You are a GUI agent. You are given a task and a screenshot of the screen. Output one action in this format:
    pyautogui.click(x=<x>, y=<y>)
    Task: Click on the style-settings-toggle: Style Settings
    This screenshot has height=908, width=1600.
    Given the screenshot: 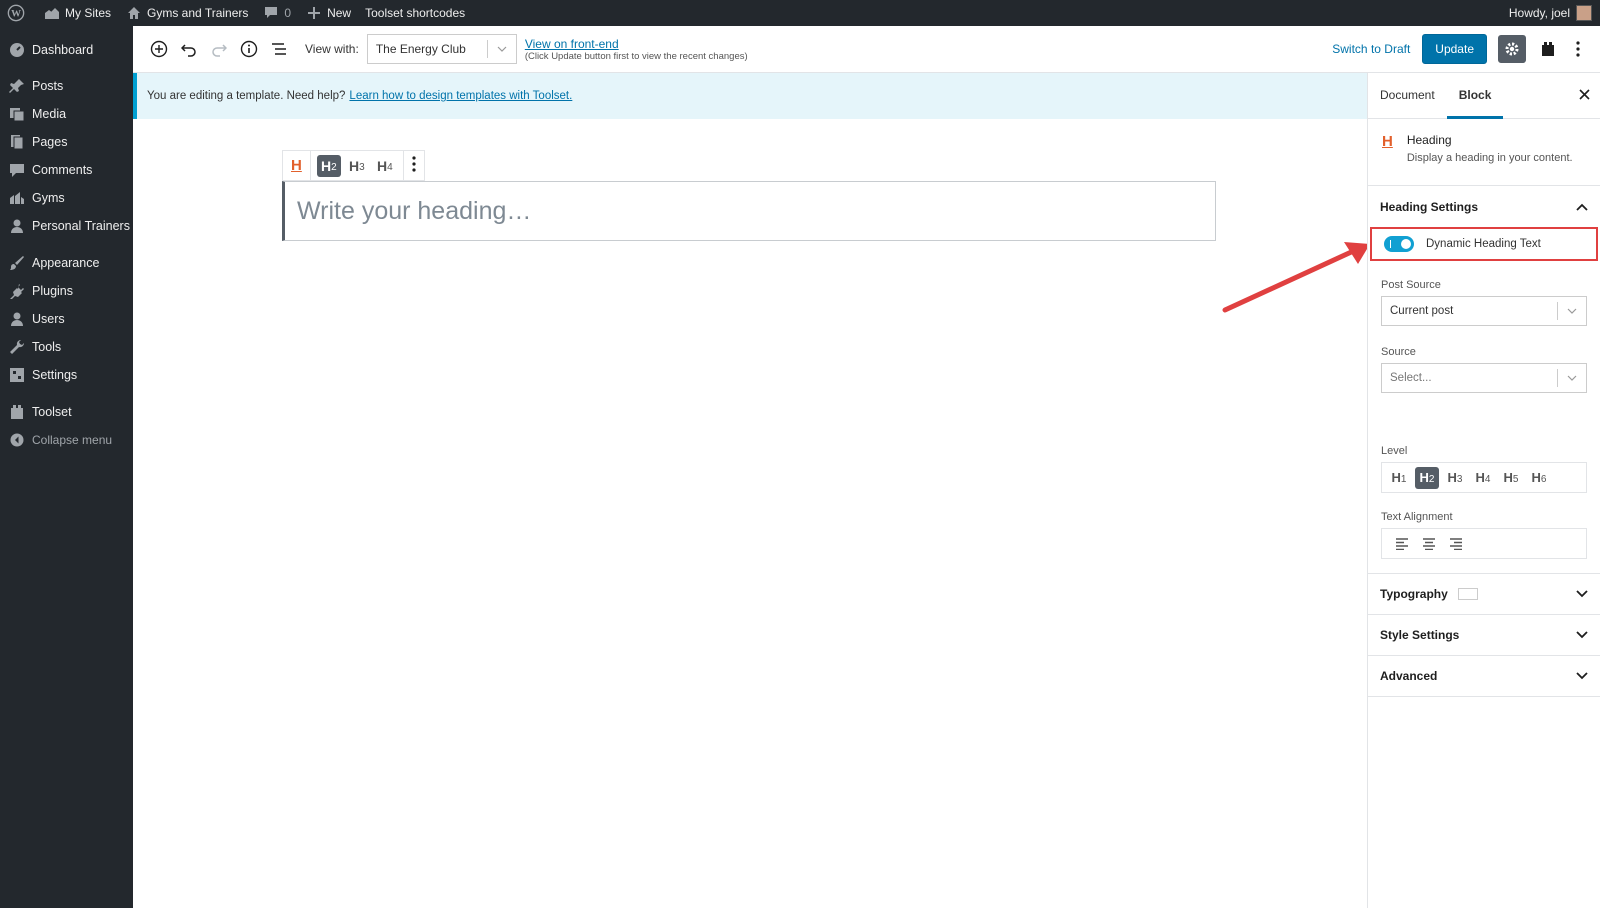 What is the action you would take?
    pyautogui.click(x=1484, y=635)
    